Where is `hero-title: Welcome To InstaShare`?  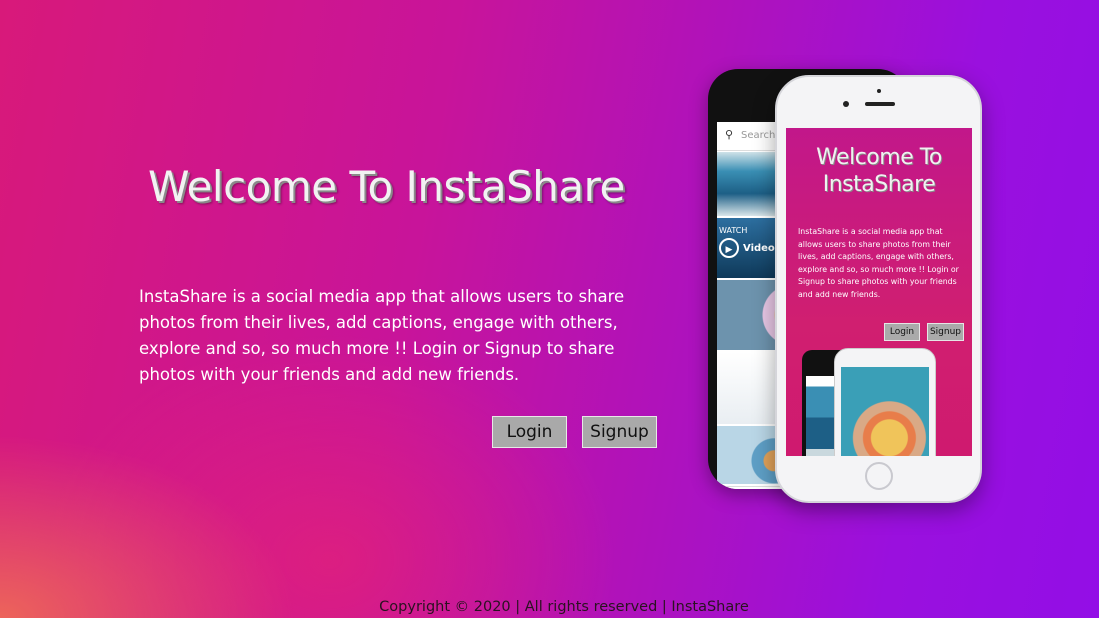
hero-title: Welcome To InstaShare is located at coordinates (386, 186).